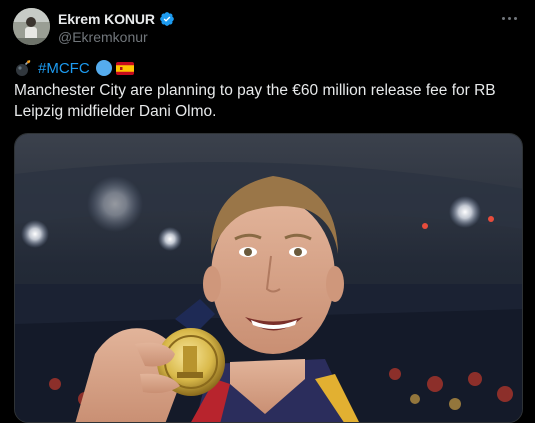 This screenshot has height=423, width=535. Describe the element at coordinates (103, 68) in the screenshot. I see `blue-circle-emoji-icon` at that location.